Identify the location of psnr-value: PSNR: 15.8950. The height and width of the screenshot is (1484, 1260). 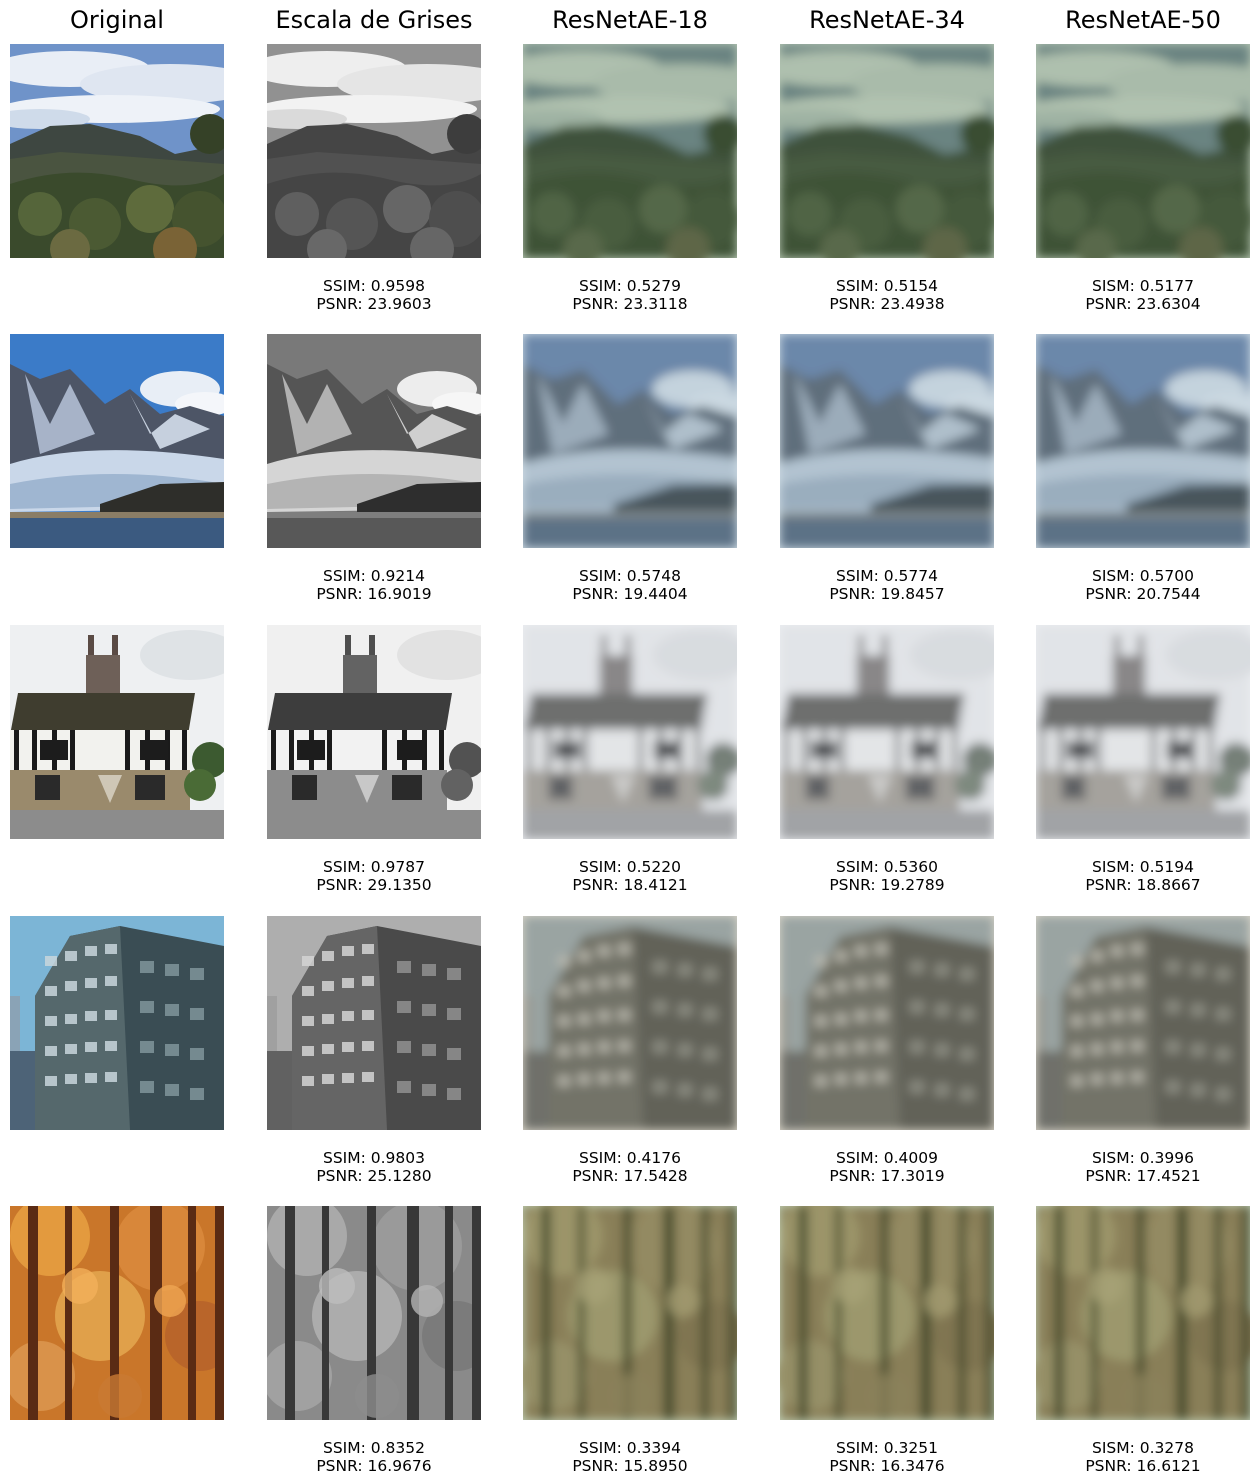
(630, 1466).